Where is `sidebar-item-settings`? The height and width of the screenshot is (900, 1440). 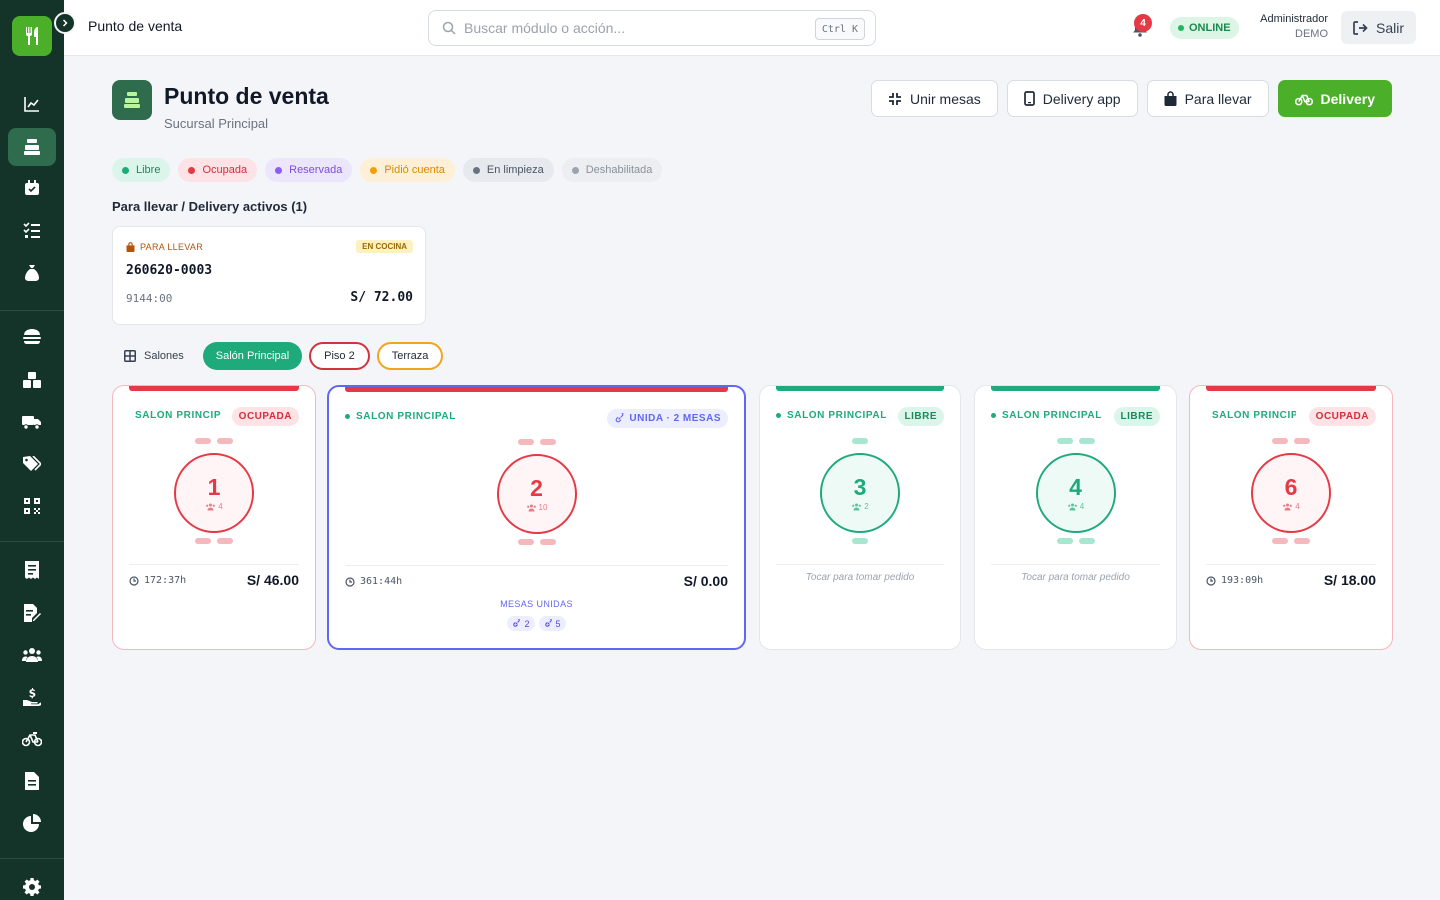 sidebar-item-settings is located at coordinates (32, 884).